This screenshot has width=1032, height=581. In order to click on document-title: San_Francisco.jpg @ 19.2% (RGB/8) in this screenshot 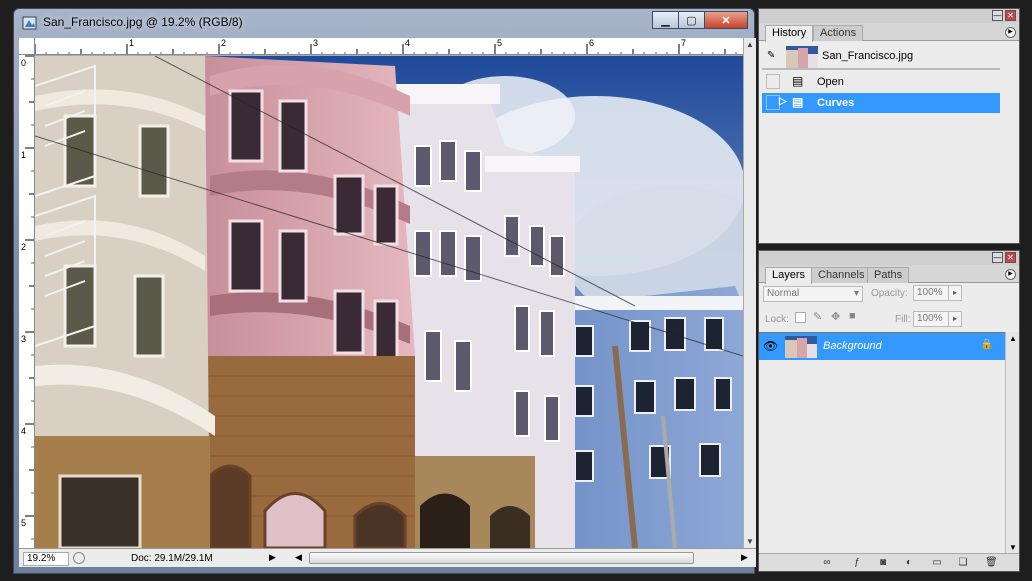, I will do `click(143, 22)`.